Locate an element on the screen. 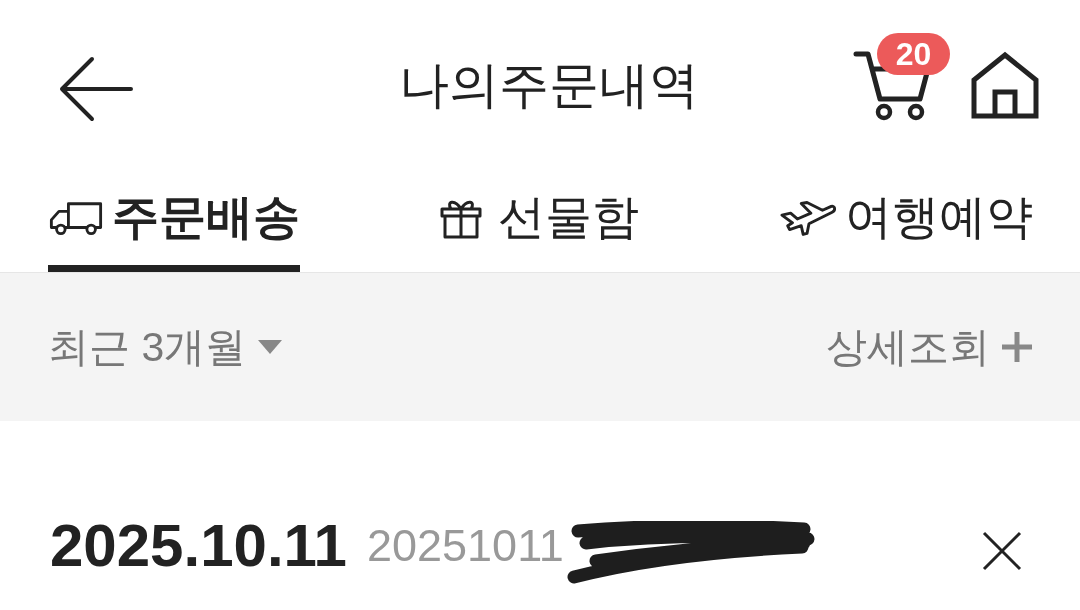 This screenshot has width=1080, height=610. period-dropdown: 최근 3개월 is located at coordinates (165, 347).